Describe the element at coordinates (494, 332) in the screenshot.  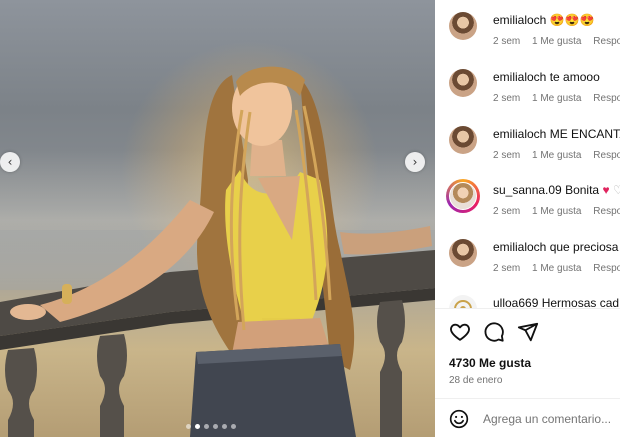
I see `comment-icon` at that location.